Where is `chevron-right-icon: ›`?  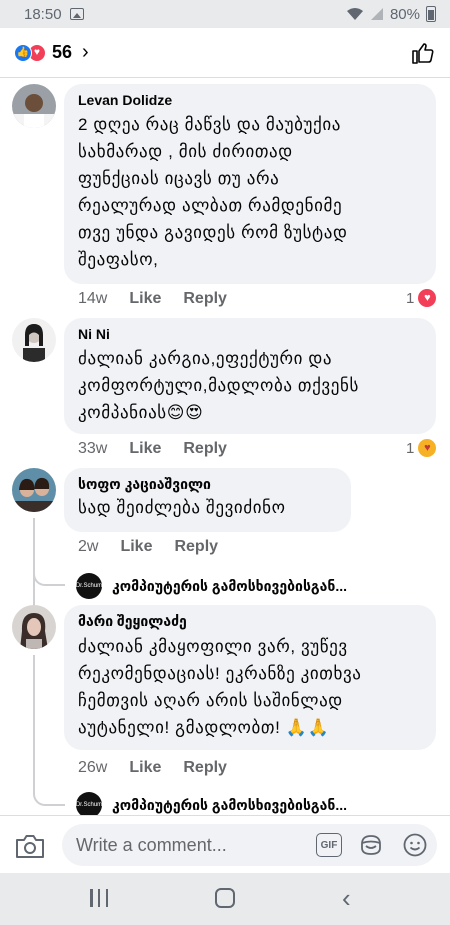 chevron-right-icon: › is located at coordinates (85, 52).